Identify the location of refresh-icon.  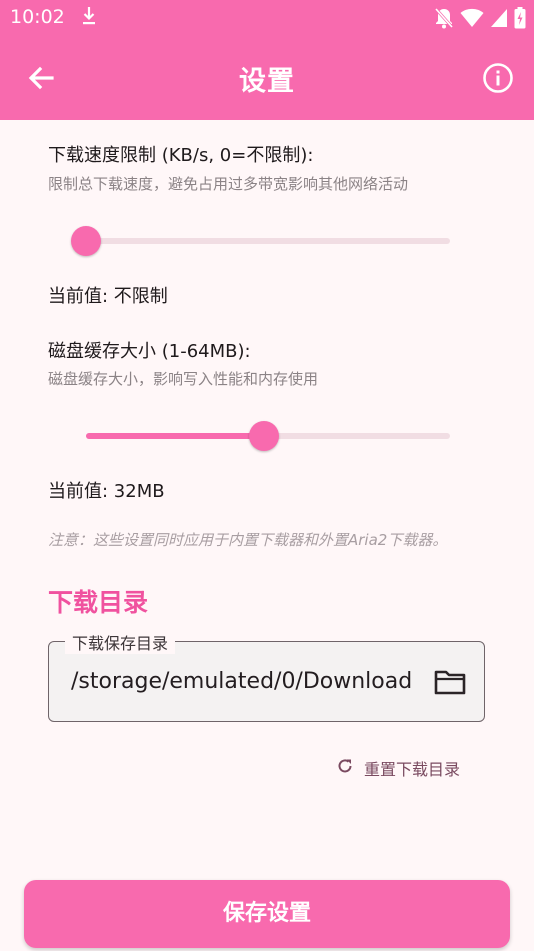
(345, 768).